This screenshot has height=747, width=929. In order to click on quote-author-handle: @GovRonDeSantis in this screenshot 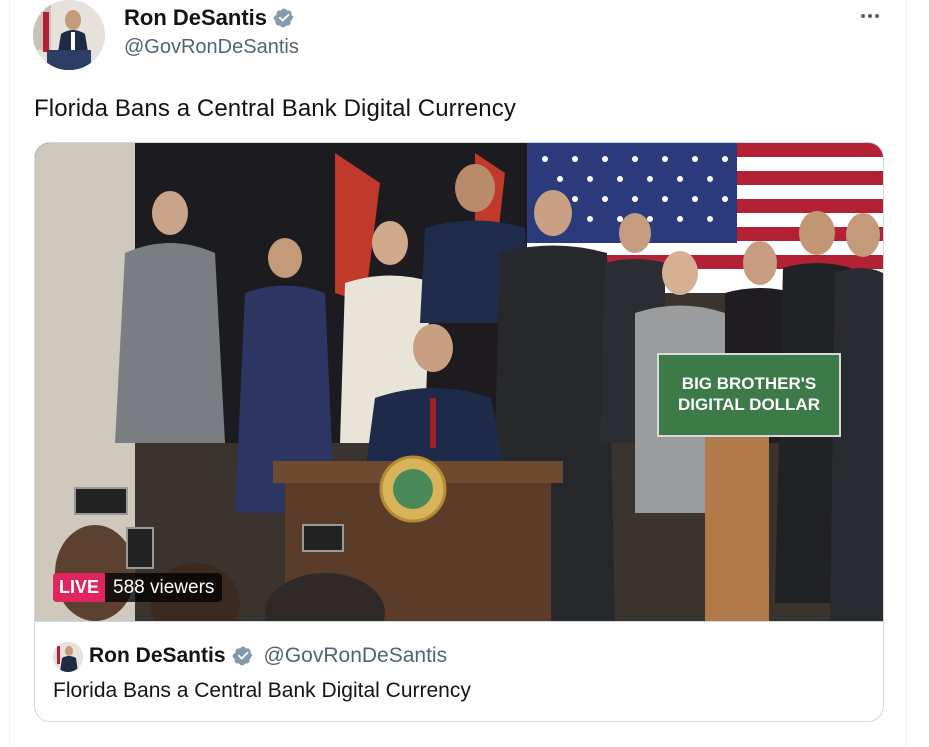, I will do `click(355, 655)`.